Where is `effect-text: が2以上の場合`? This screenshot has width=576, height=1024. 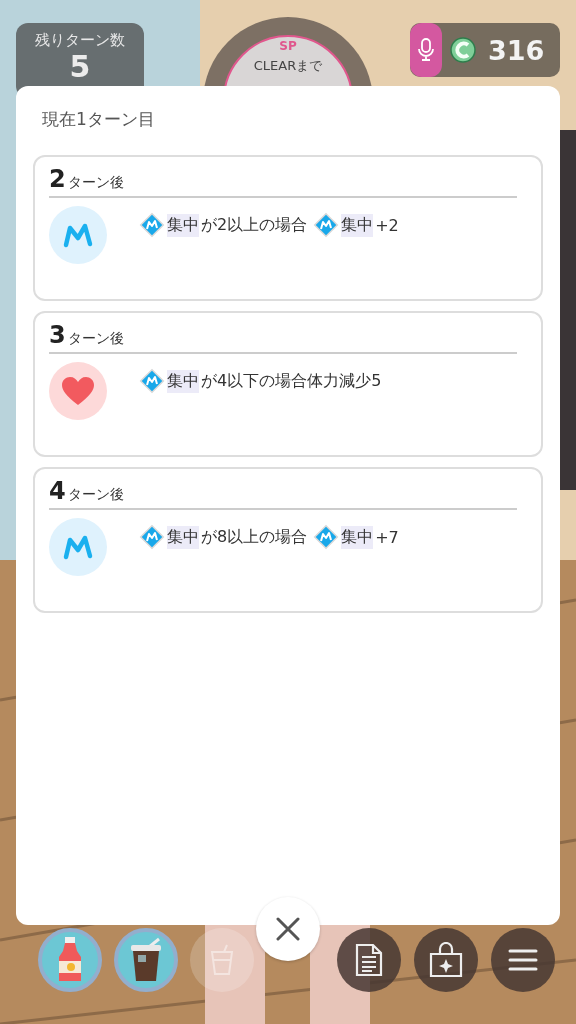 effect-text: が2以上の場合 is located at coordinates (254, 225).